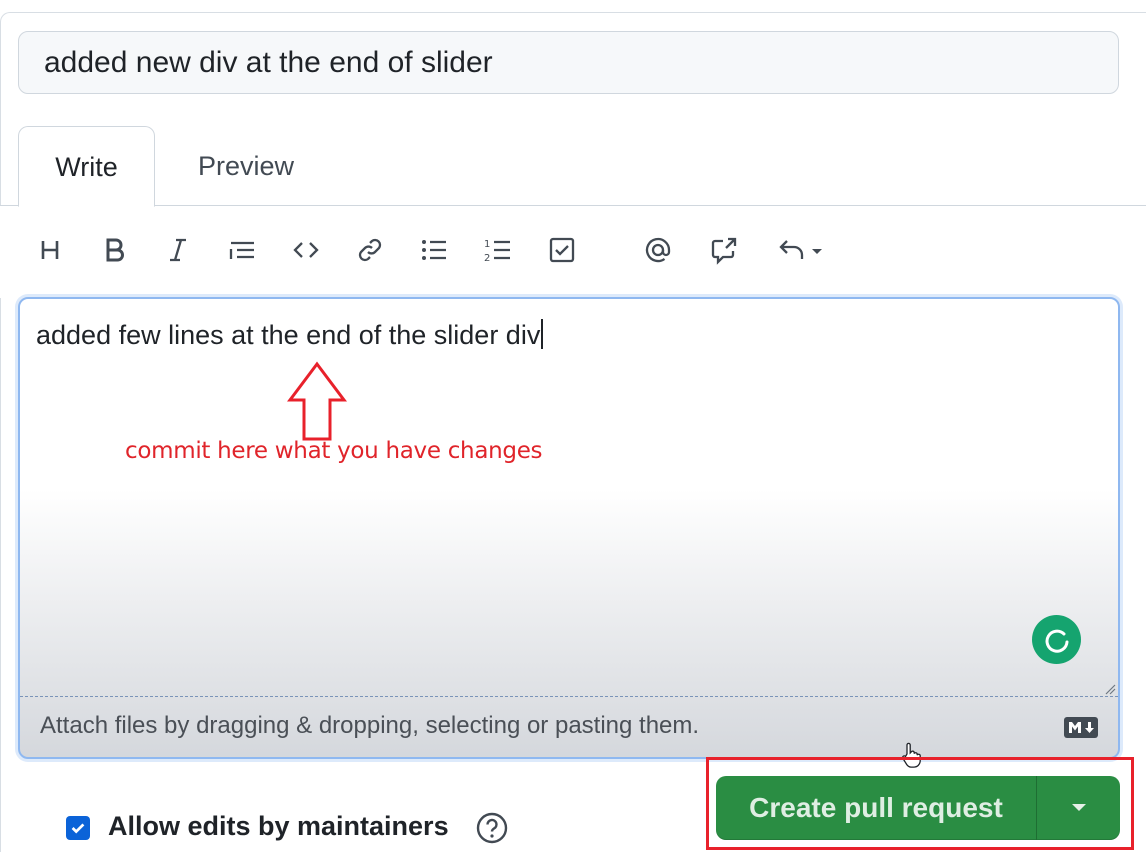 This screenshot has height=852, width=1146. Describe the element at coordinates (434, 250) in the screenshot. I see `unordered-list-icon` at that location.